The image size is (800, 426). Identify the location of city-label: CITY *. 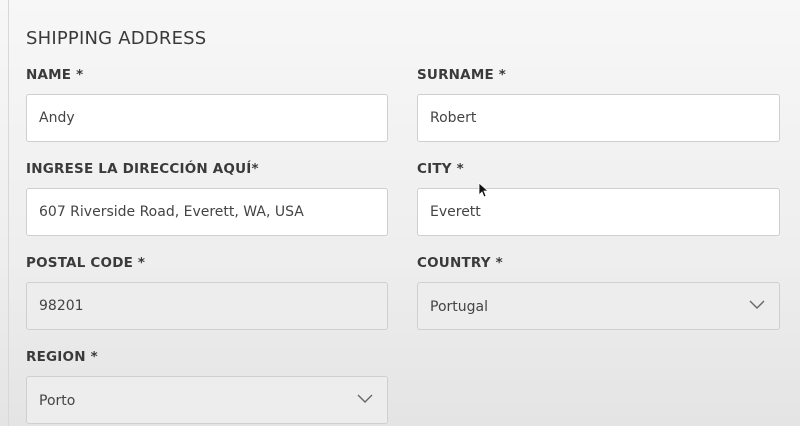
(440, 169).